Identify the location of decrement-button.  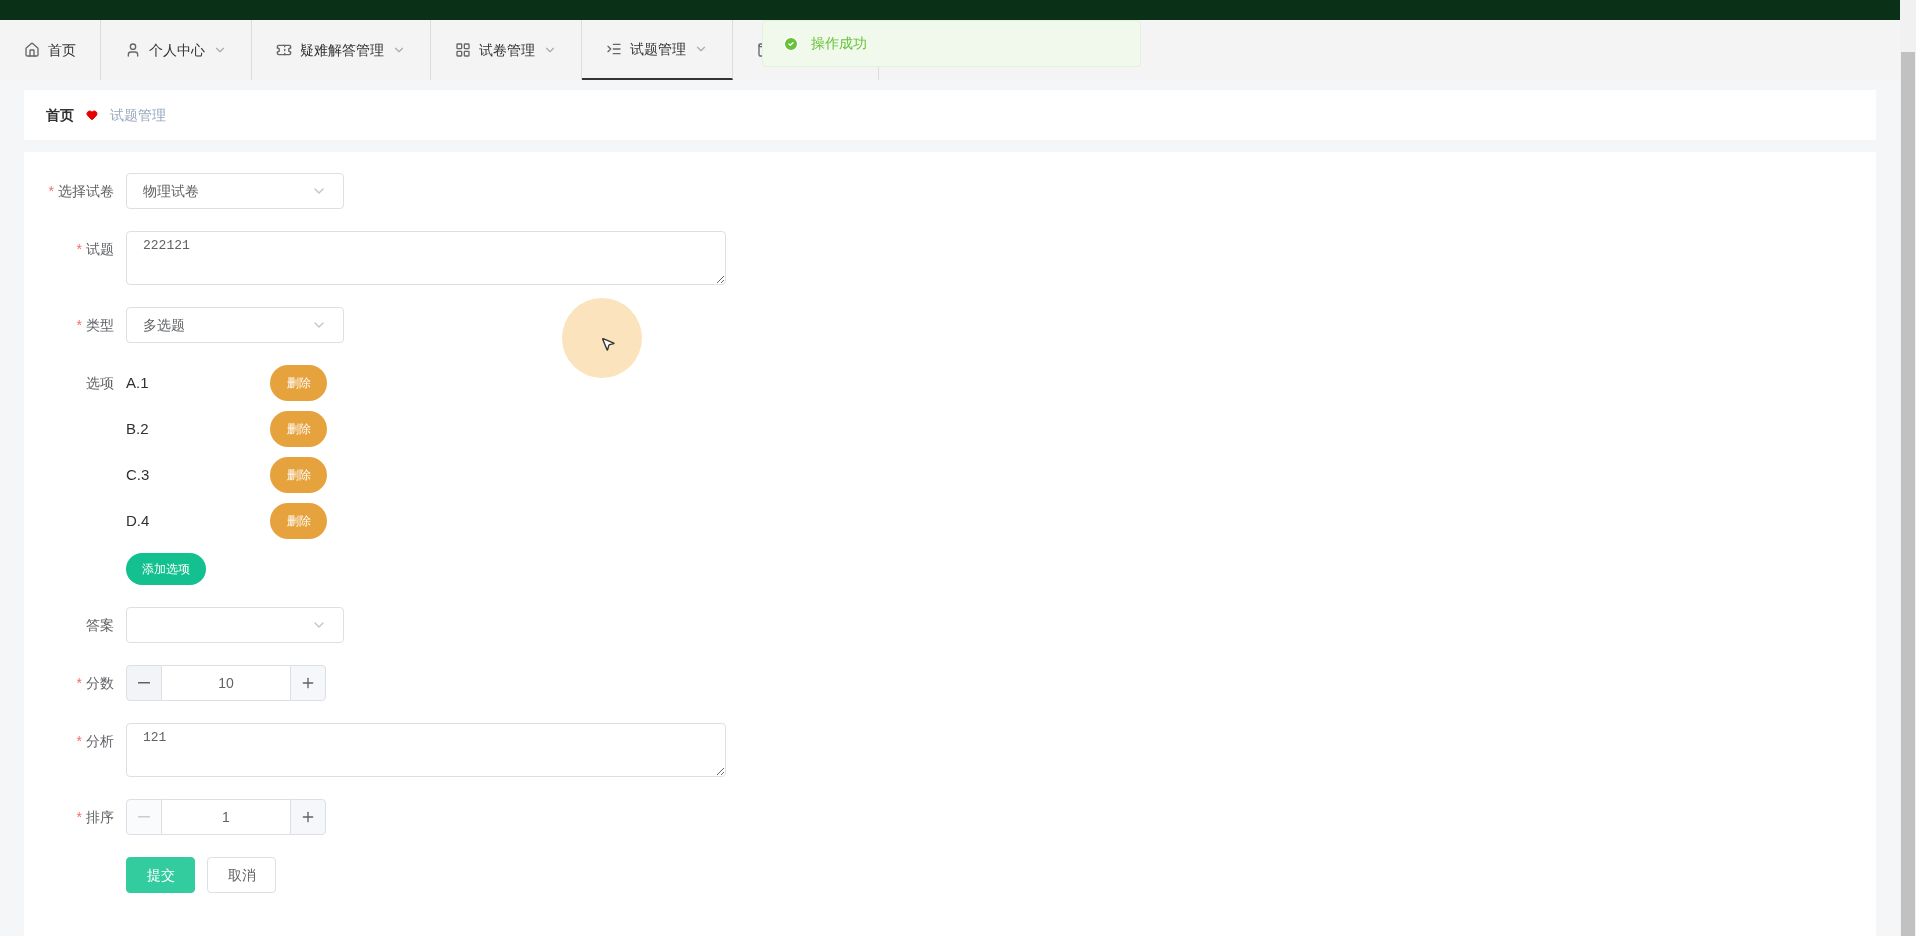
(144, 683).